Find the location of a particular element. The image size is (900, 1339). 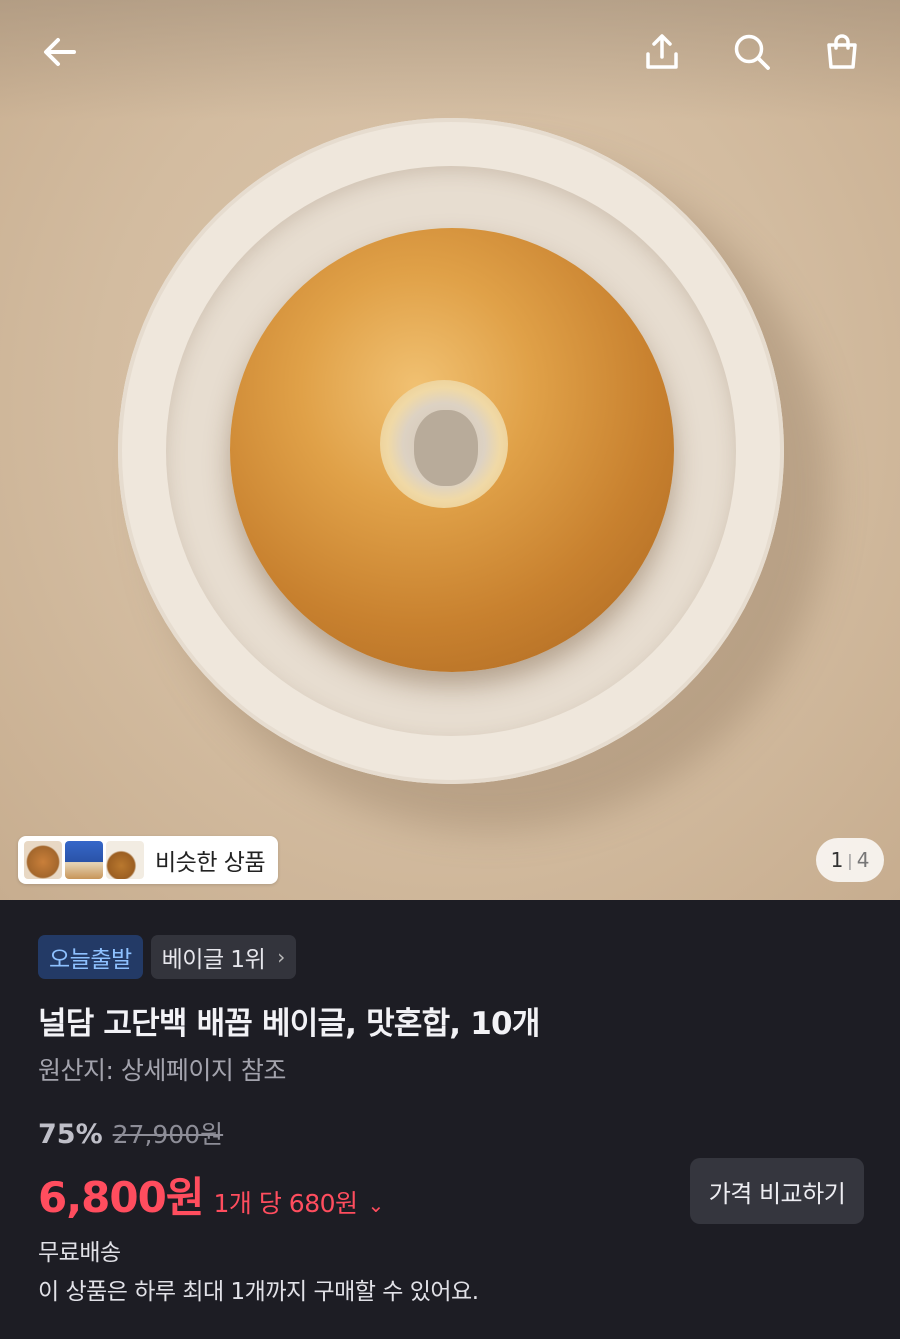

share-icon is located at coordinates (662, 51).